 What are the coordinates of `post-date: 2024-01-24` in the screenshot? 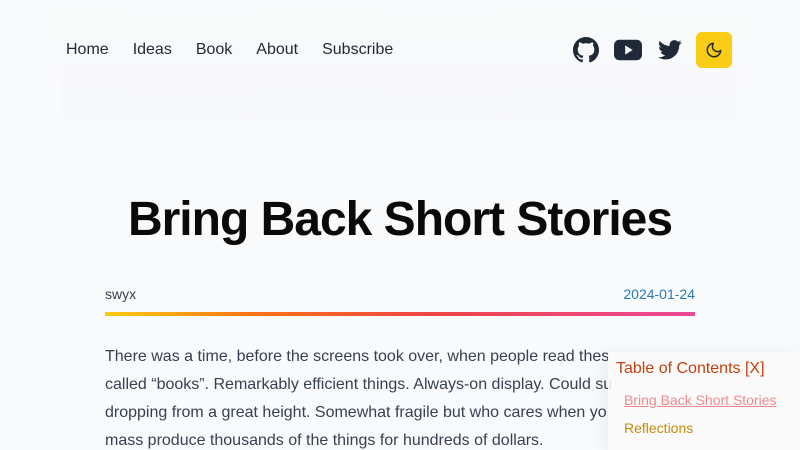 It's located at (659, 294).